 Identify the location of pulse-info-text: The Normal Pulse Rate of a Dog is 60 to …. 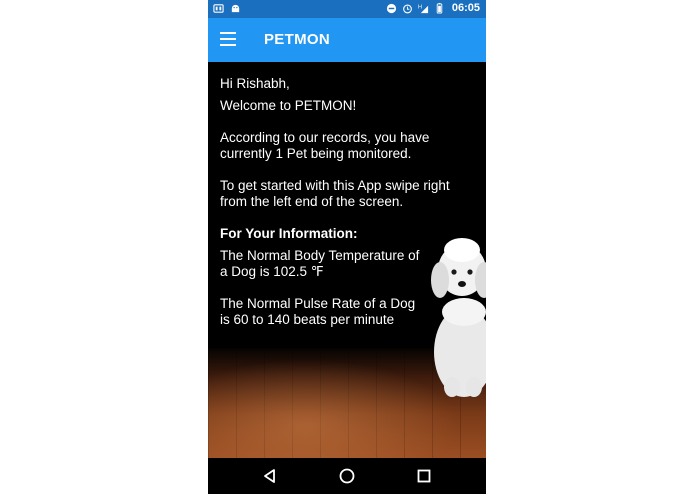
(318, 311).